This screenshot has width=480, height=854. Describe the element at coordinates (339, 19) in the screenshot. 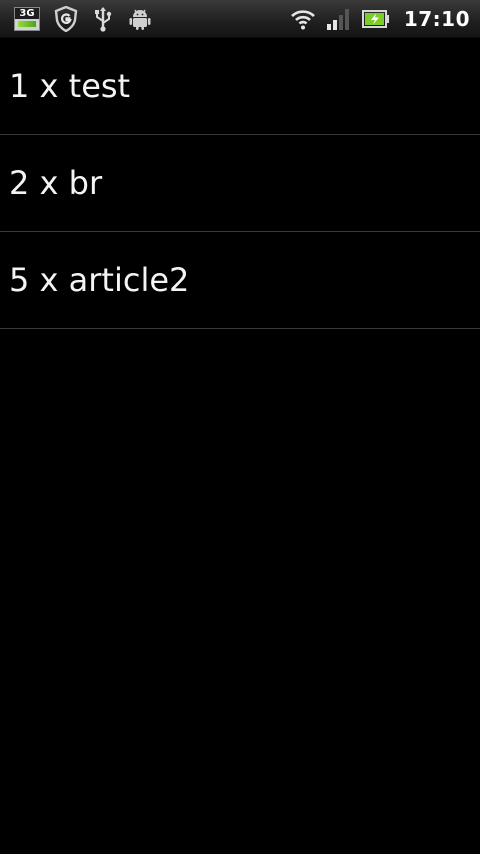

I see `signal-strength-icon` at that location.